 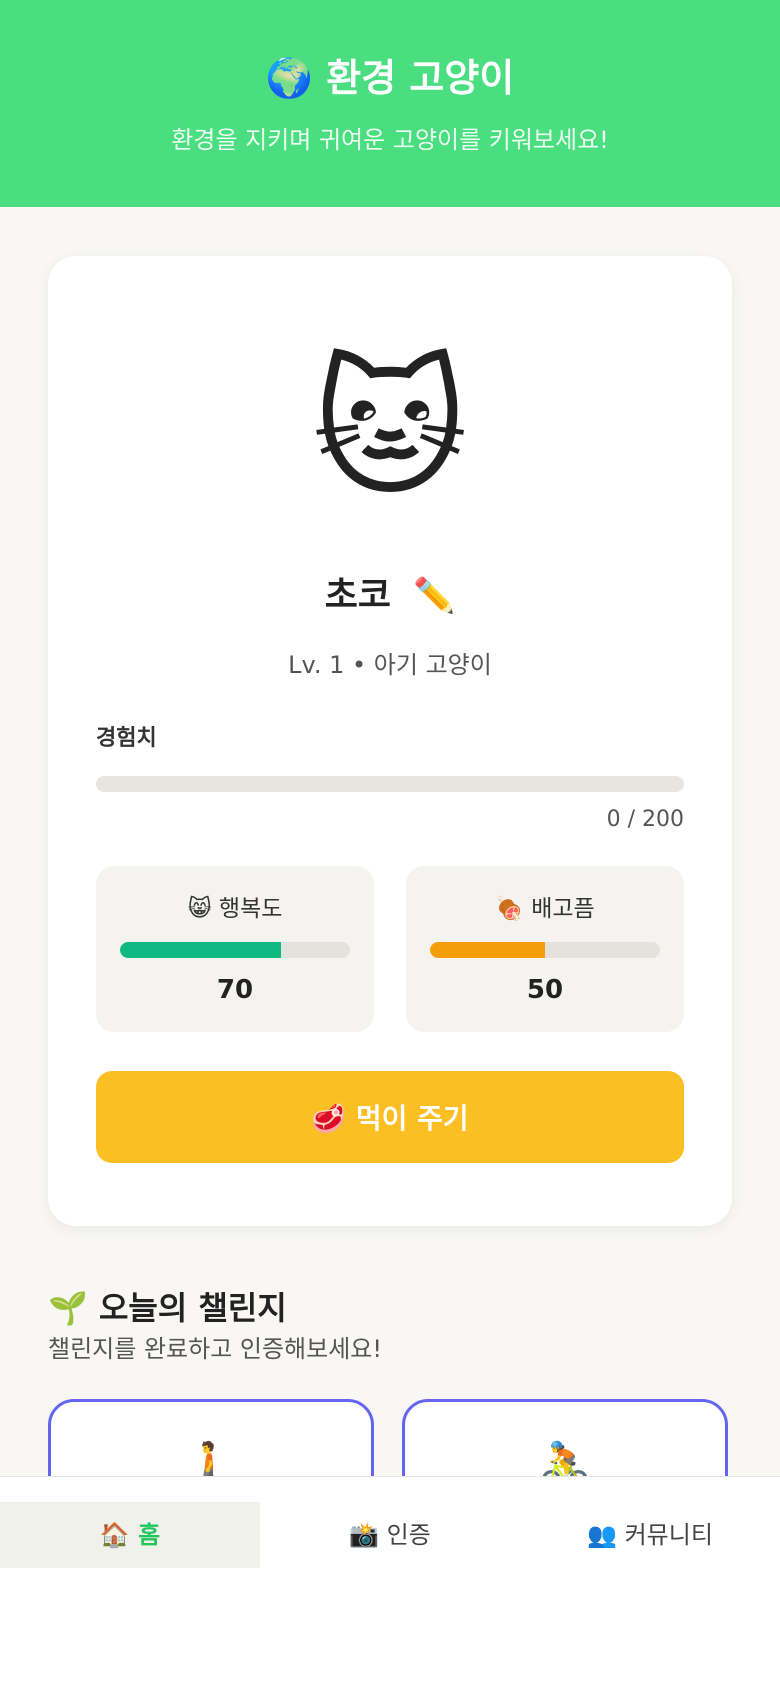 I want to click on nav-item-home: 🏠 홈, so click(x=130, y=1535).